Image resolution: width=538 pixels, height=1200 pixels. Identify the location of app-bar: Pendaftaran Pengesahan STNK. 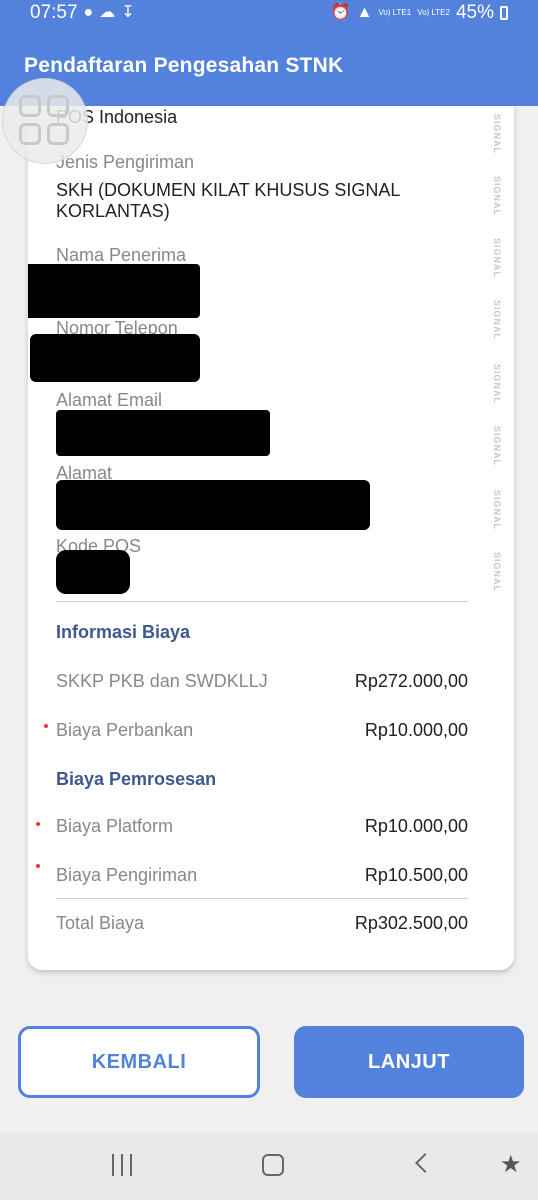
(269, 66).